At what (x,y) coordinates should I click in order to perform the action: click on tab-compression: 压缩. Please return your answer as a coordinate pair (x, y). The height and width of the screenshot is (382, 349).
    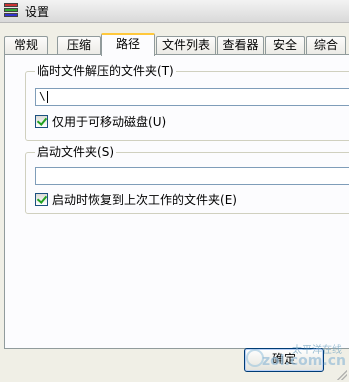
    Looking at the image, I should click on (79, 45).